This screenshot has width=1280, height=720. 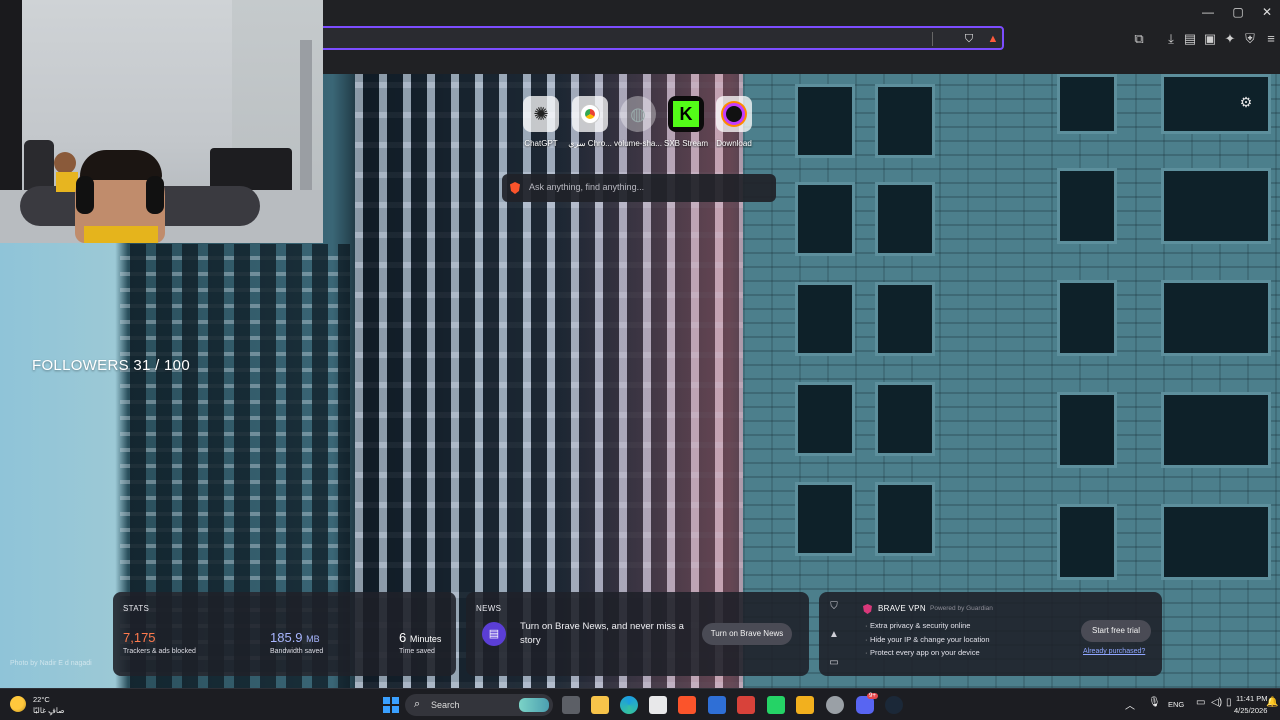 I want to click on photo-credit: Photo by Nadir E d nagadi, so click(x=51, y=663).